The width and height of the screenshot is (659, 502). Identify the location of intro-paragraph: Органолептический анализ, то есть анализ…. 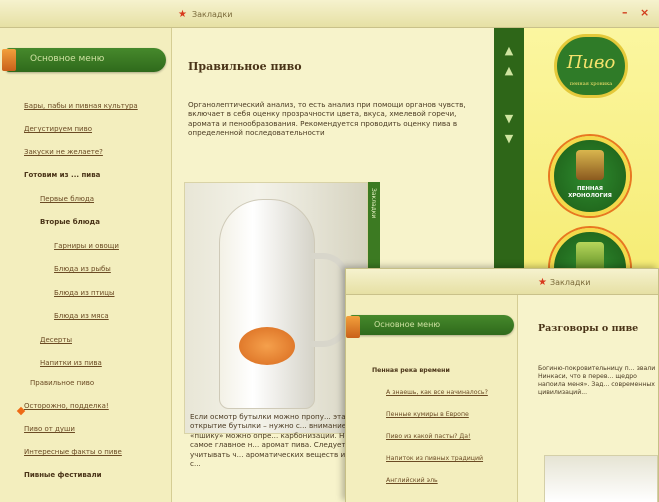
(327, 119).